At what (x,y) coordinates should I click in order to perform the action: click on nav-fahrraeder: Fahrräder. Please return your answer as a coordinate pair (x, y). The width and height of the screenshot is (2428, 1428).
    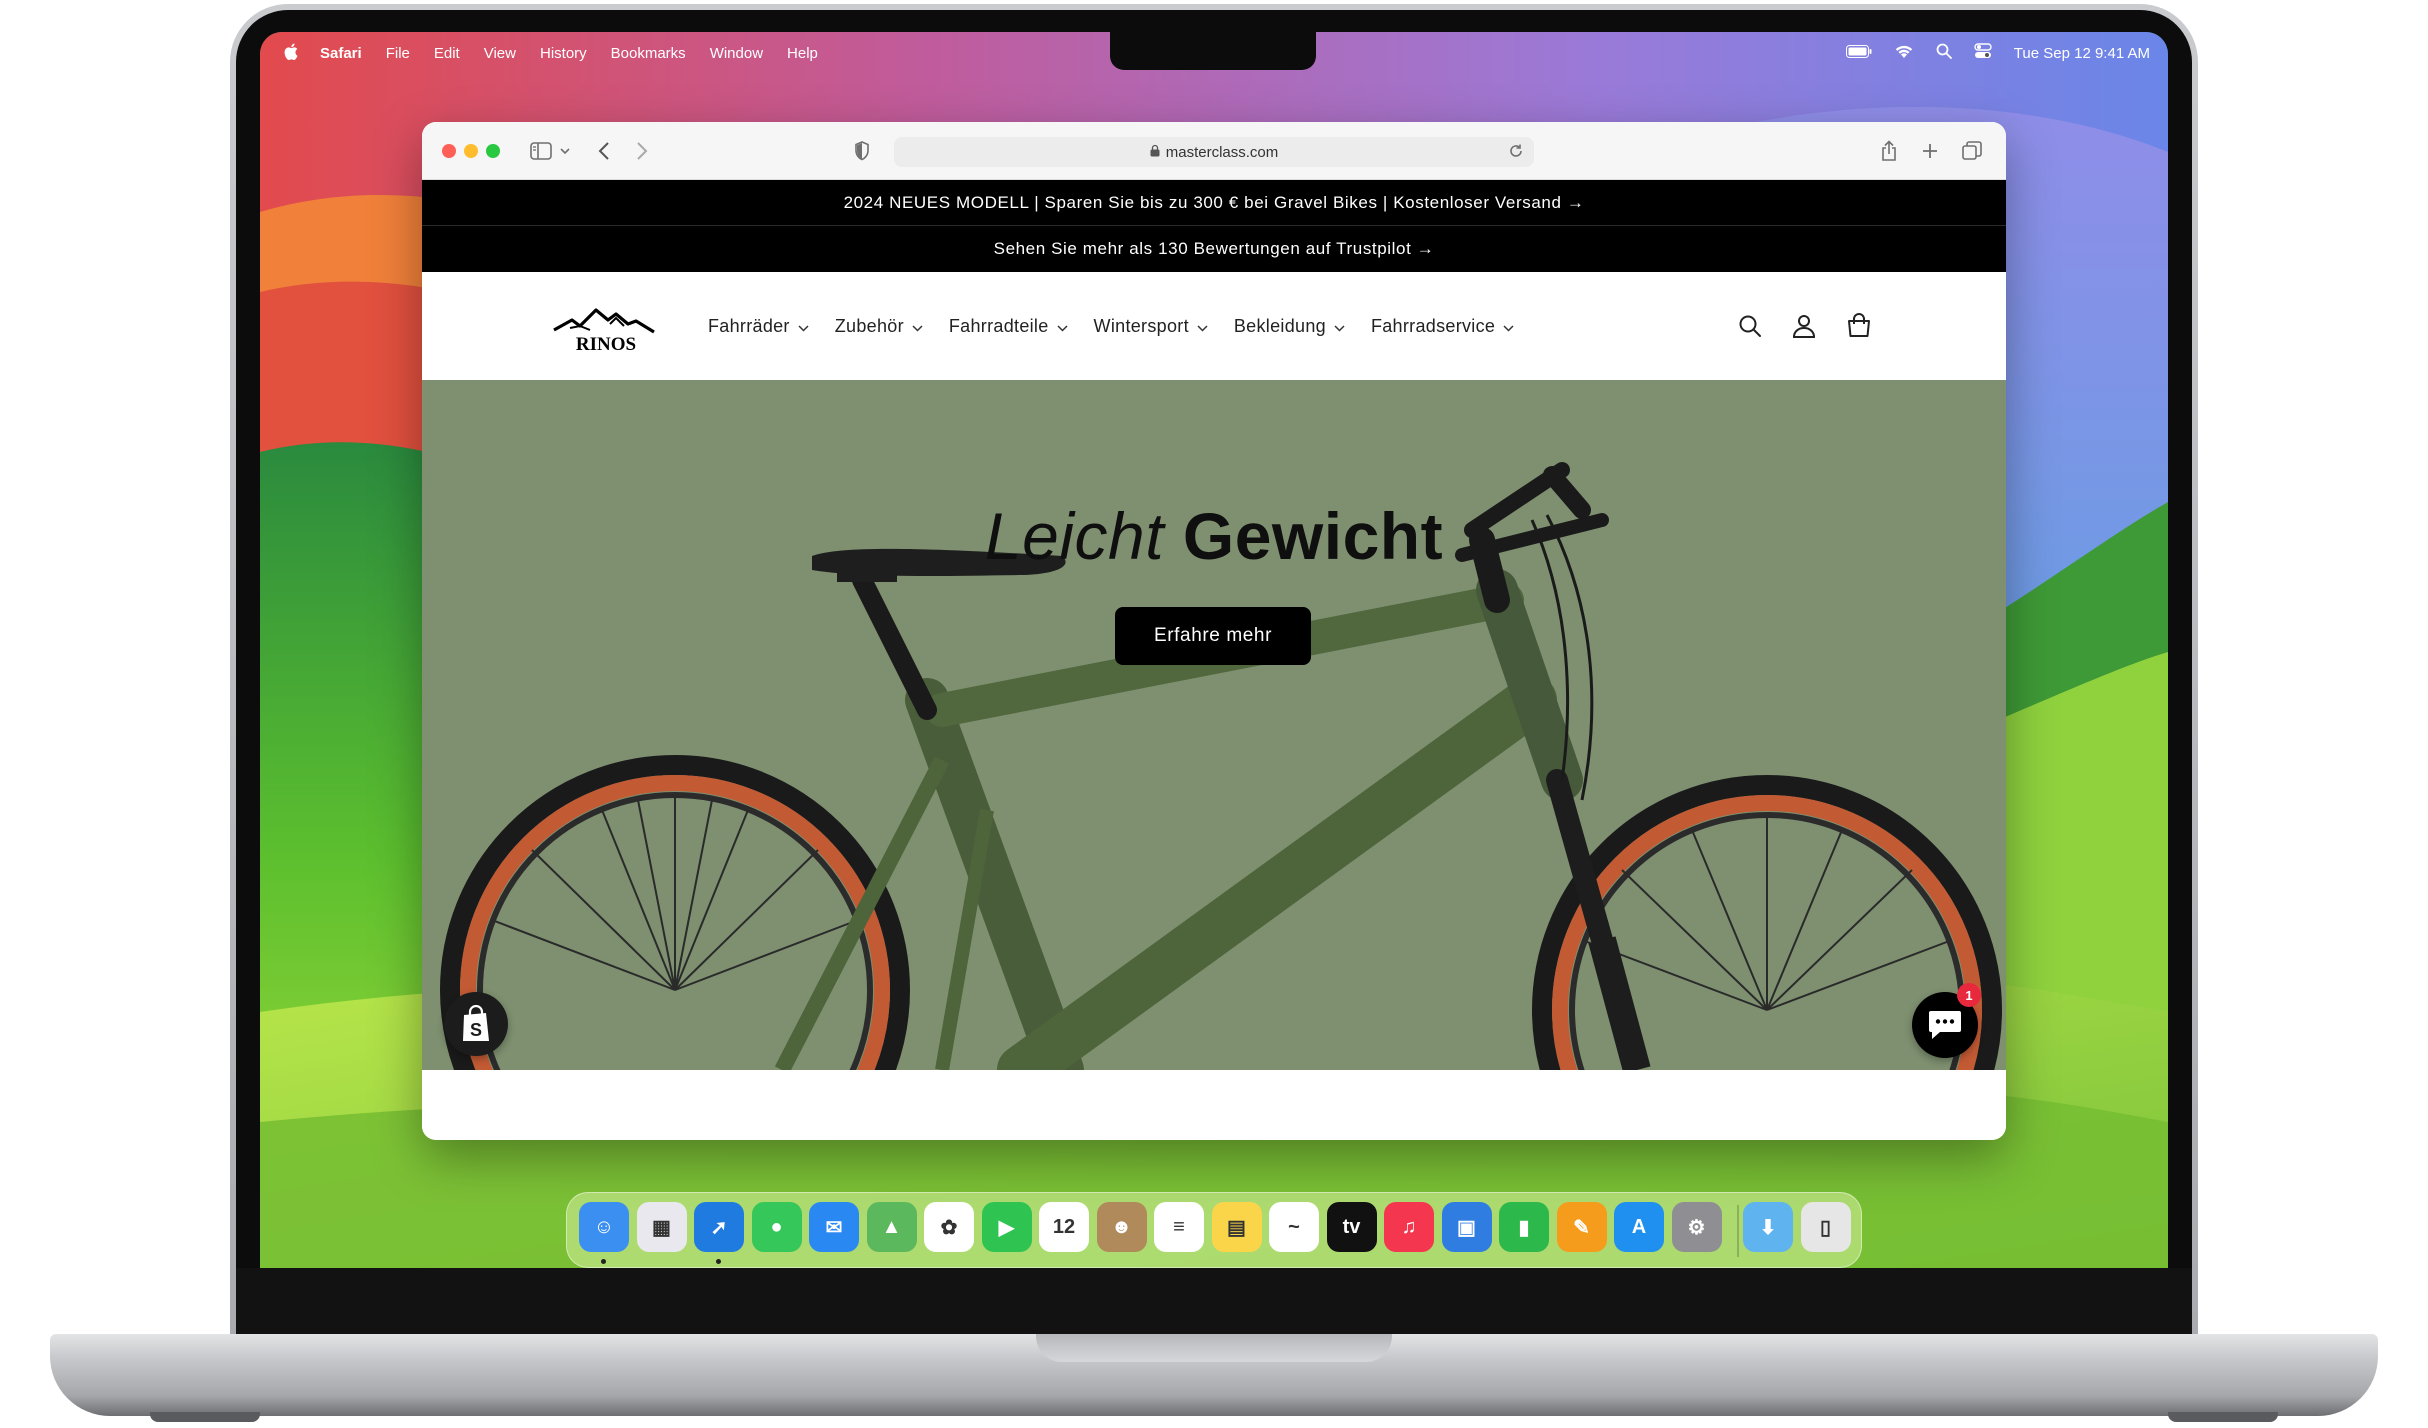
    Looking at the image, I should click on (758, 326).